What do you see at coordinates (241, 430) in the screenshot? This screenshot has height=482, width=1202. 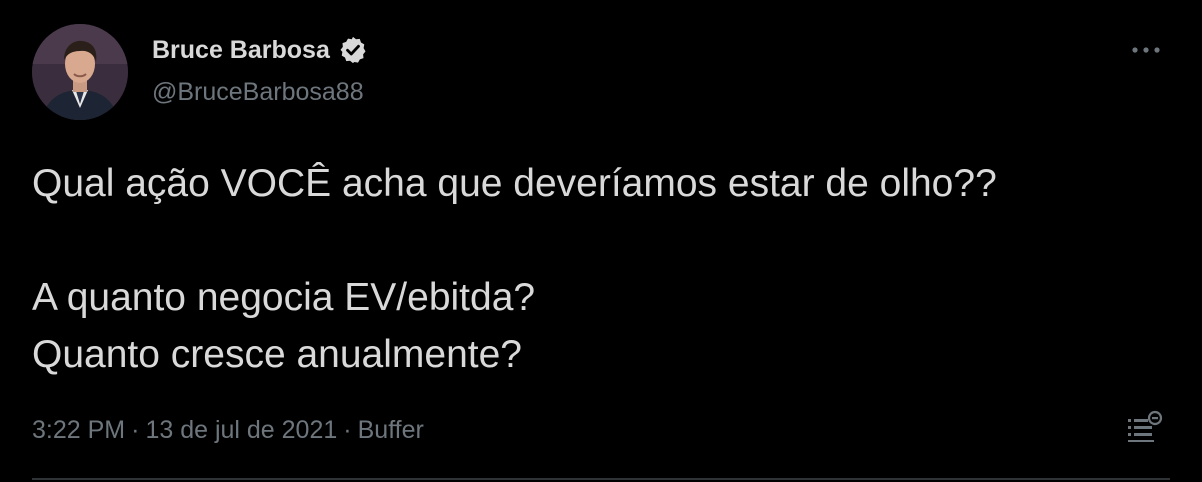 I see `tweet-date: 13 de jul de 2021` at bounding box center [241, 430].